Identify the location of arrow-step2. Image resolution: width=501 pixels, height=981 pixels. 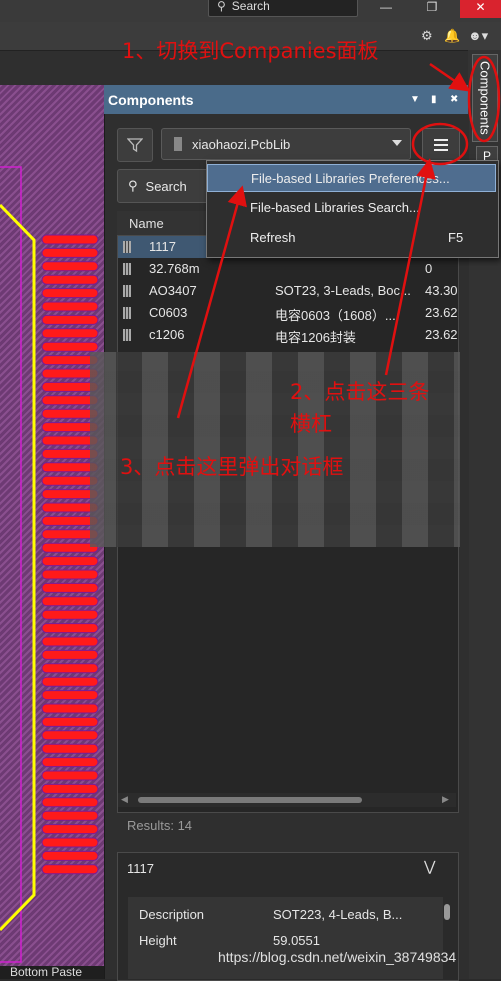
(410, 267).